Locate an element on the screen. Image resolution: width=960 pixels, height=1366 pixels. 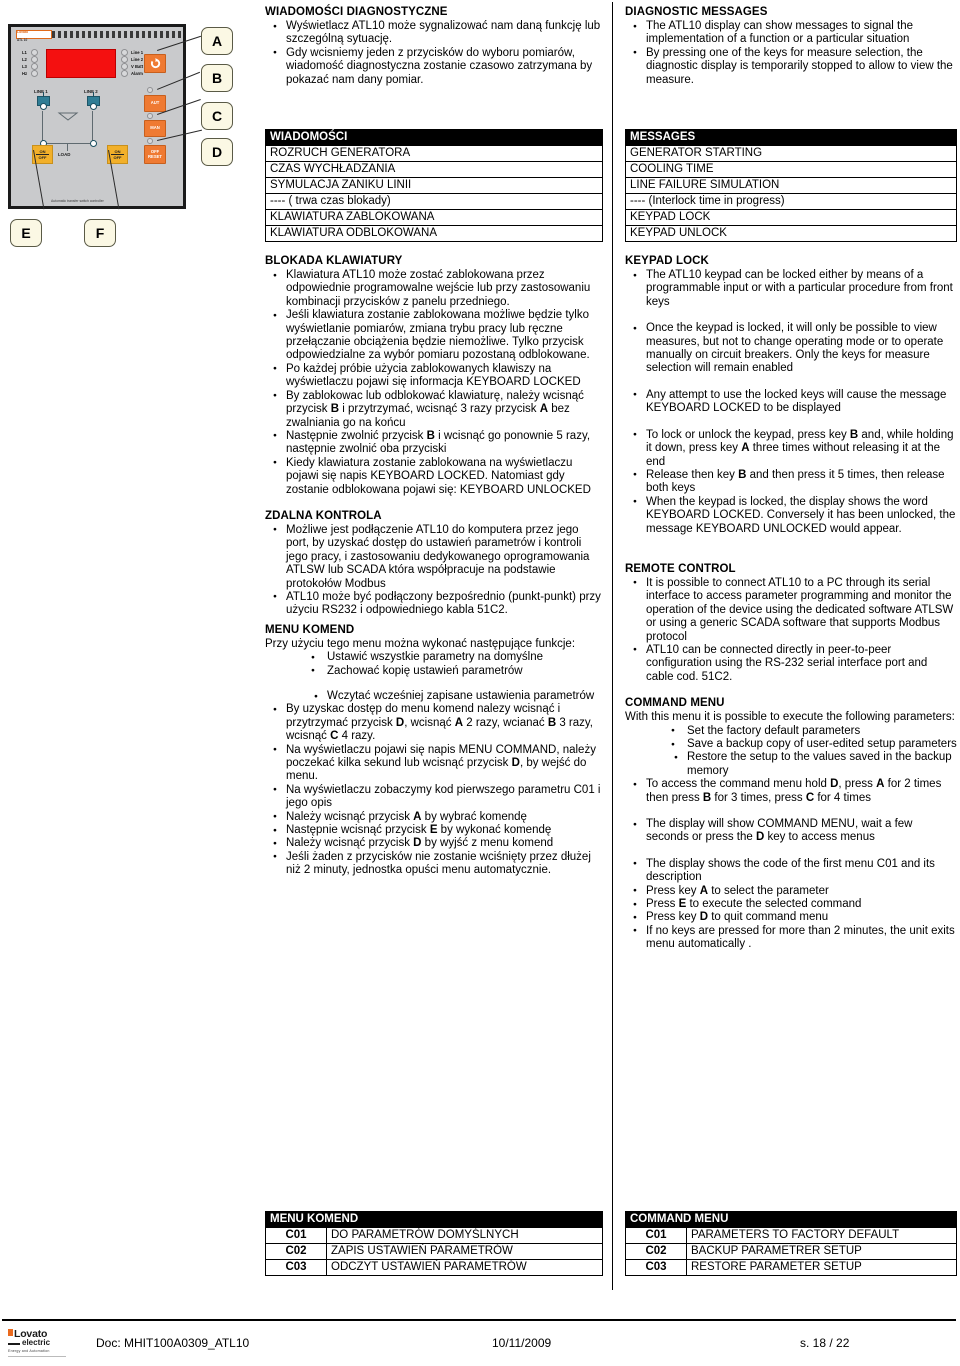
lamp-label: L2 is located at coordinates (24, 59).